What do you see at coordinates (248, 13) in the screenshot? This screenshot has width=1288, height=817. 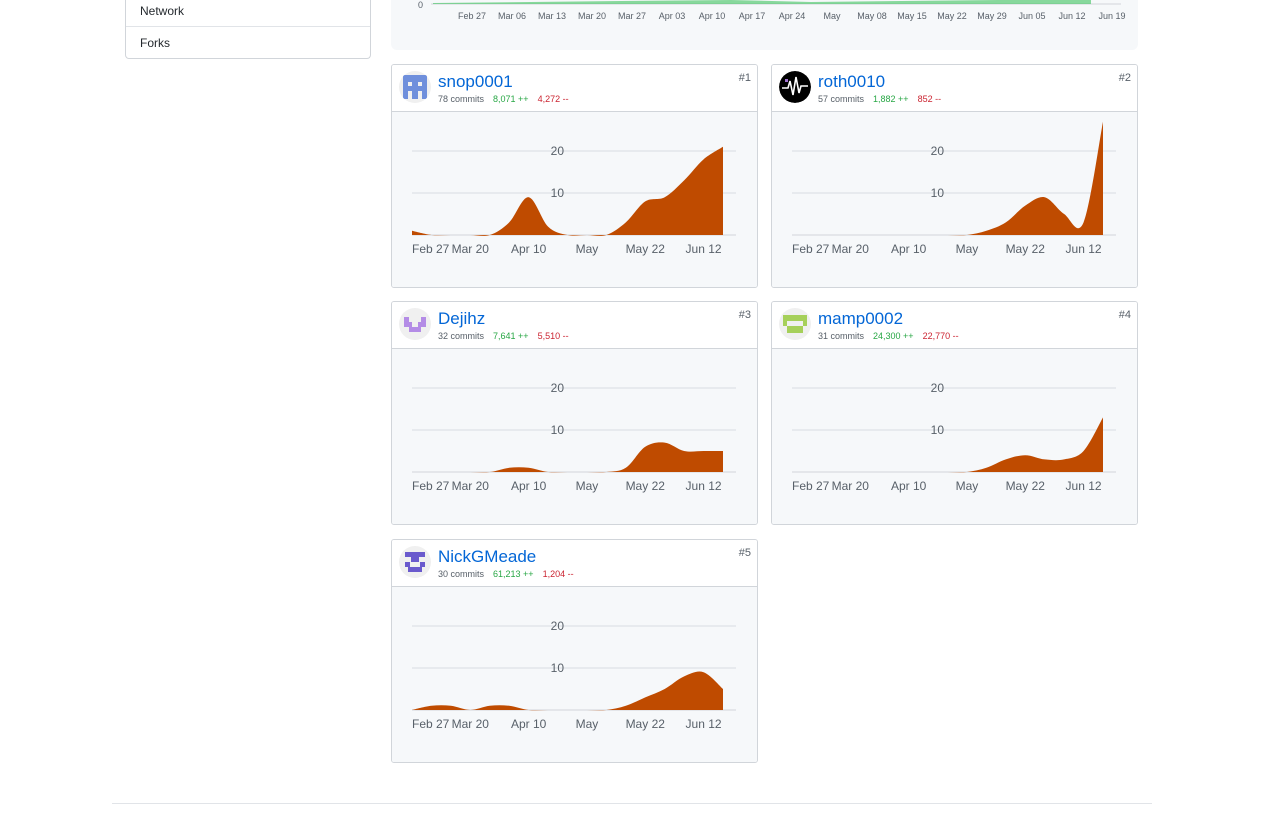 I see `sidebar-item-network: Network` at bounding box center [248, 13].